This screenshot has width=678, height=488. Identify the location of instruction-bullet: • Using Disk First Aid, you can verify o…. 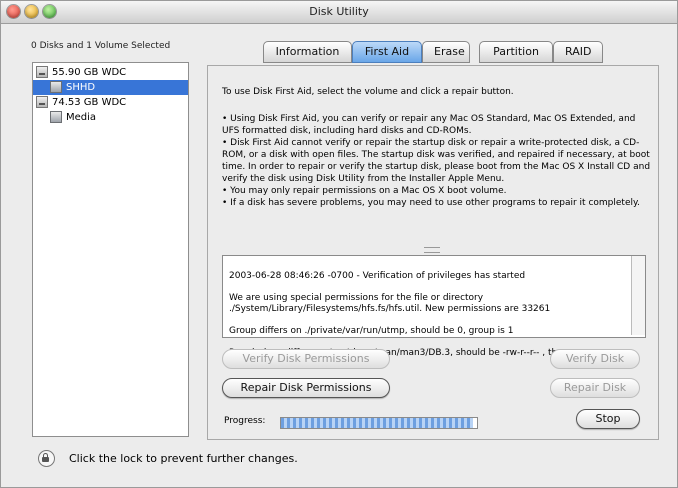
(429, 125).